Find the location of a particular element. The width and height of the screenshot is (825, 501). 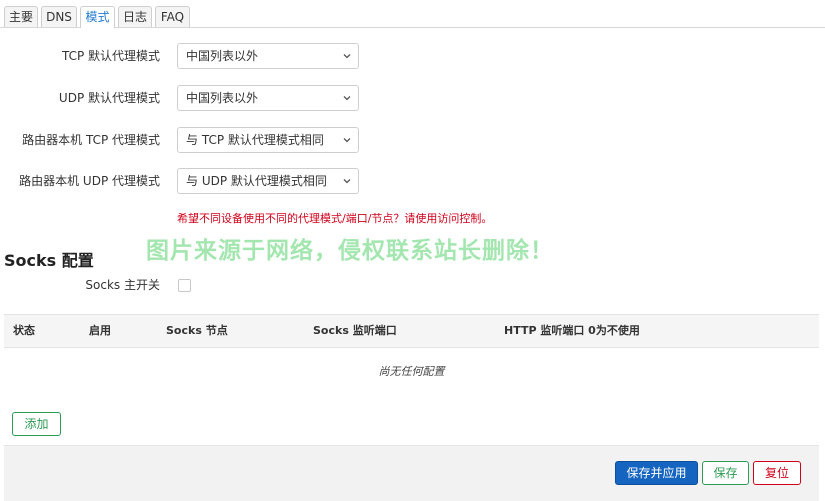

tcp-default-mode-select: 中国列表以外 is located at coordinates (268, 56).